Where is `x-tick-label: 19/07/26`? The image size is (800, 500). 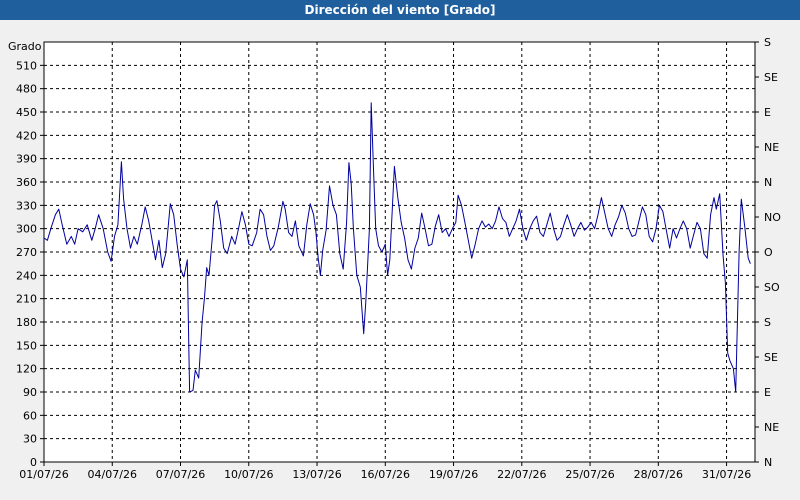 x-tick-label: 19/07/26 is located at coordinates (453, 474).